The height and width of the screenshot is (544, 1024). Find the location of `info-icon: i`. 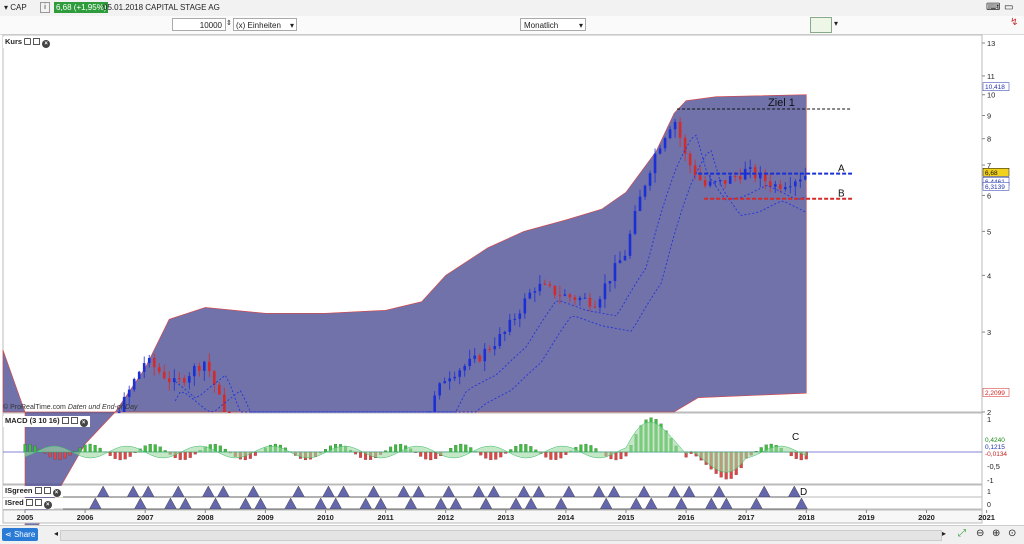

info-icon: i is located at coordinates (45, 7).